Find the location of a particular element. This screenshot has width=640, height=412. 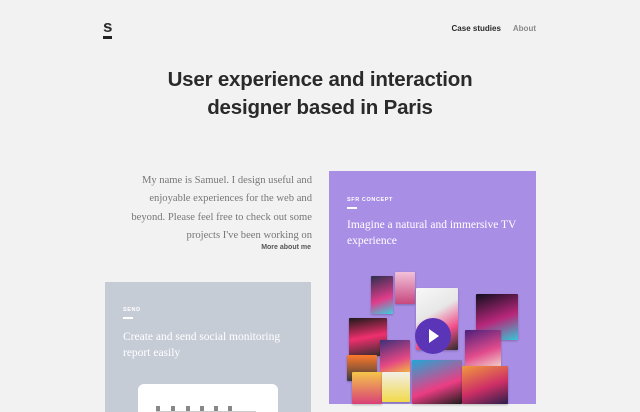

nav-about: About is located at coordinates (524, 28).